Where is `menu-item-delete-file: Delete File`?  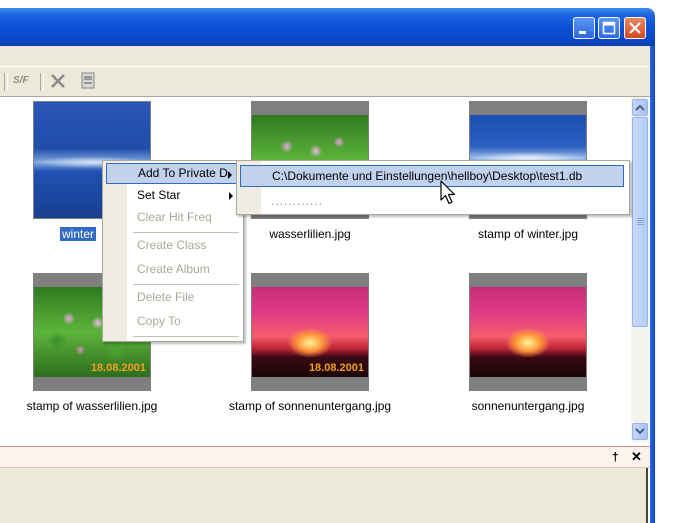 menu-item-delete-file: Delete File is located at coordinates (172, 297).